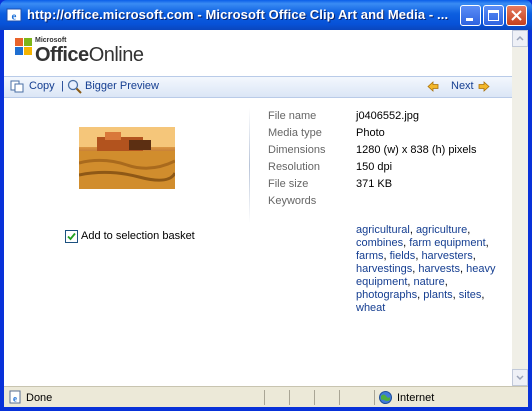 The height and width of the screenshot is (411, 532). I want to click on keyword-link: nature, so click(429, 282).